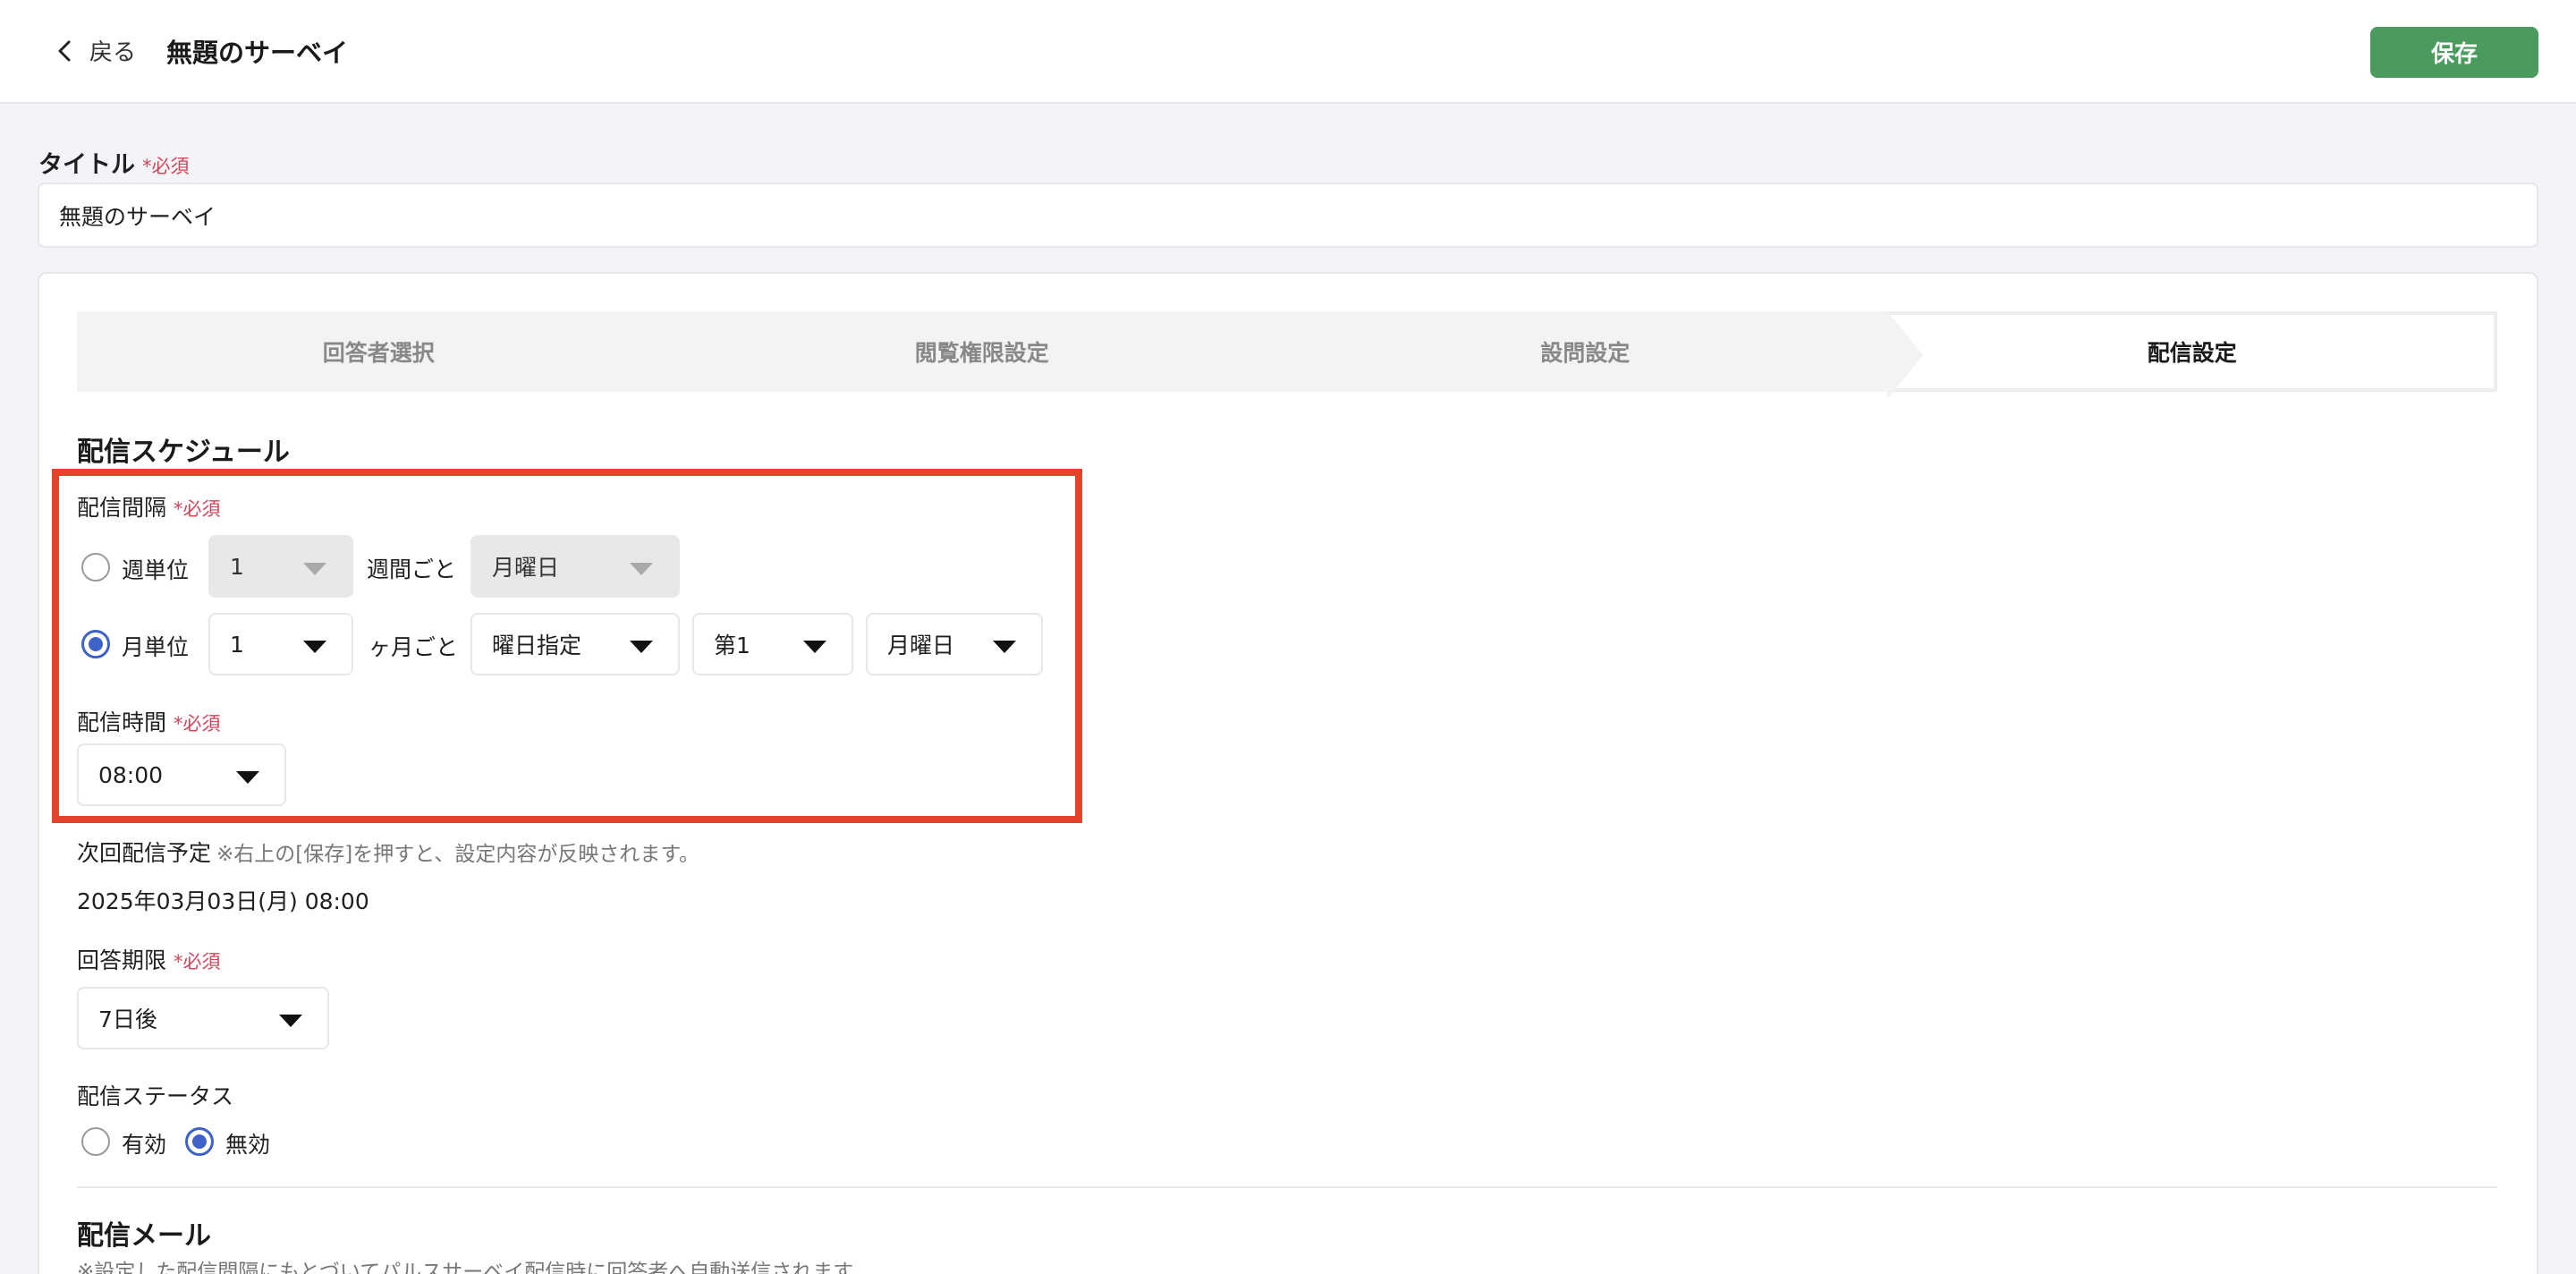  What do you see at coordinates (1287, 1187) in the screenshot?
I see `section-divider` at bounding box center [1287, 1187].